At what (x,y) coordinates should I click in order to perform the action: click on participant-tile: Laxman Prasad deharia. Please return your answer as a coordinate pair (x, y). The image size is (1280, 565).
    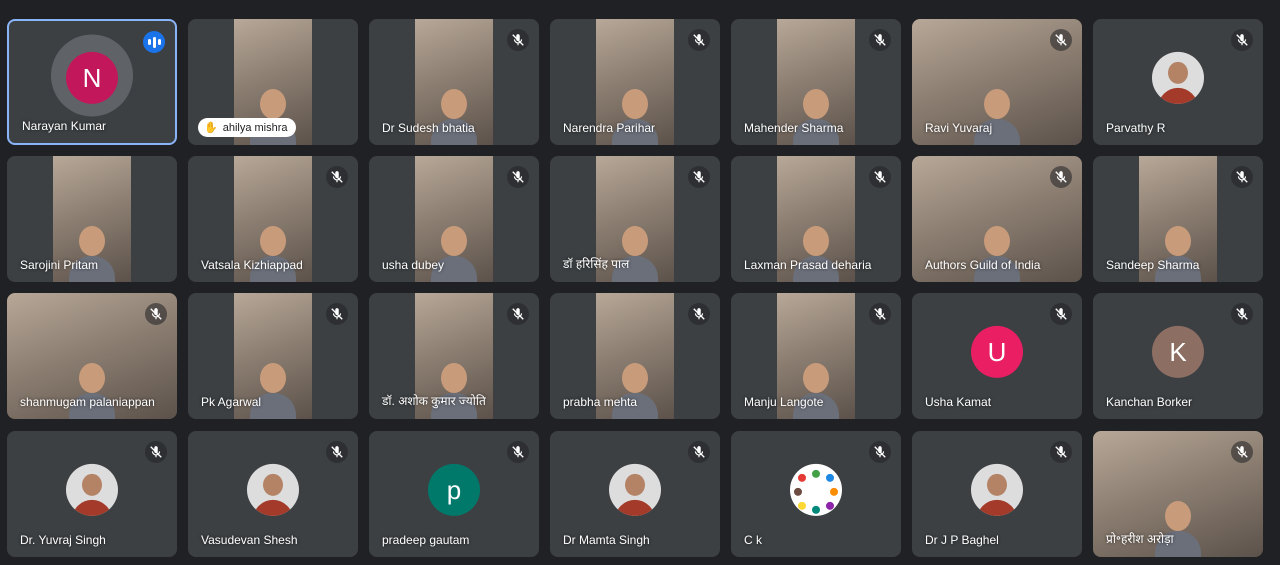
    Looking at the image, I should click on (816, 219).